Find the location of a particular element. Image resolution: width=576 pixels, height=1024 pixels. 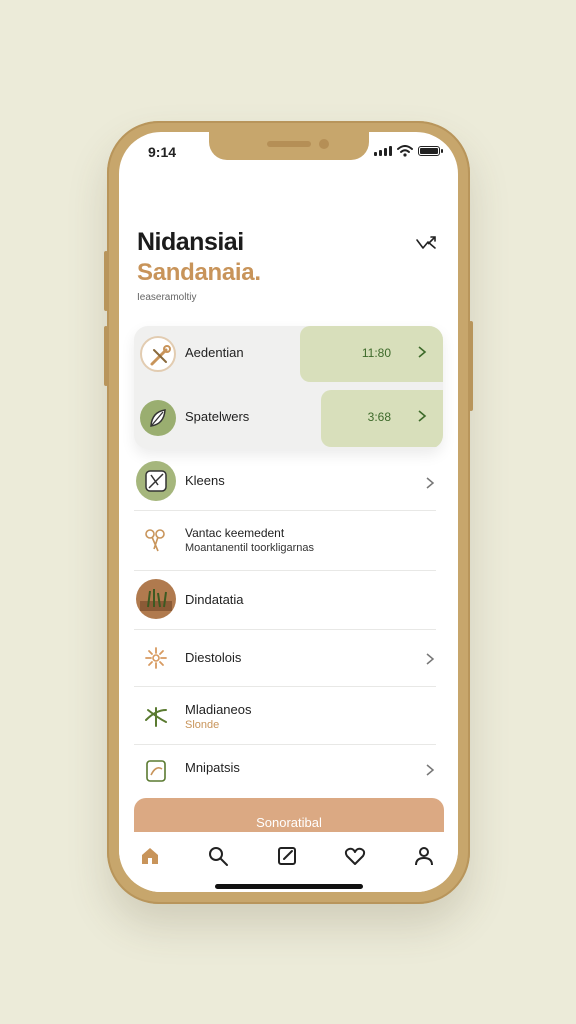

list-item: Diestolois is located at coordinates (285, 658).